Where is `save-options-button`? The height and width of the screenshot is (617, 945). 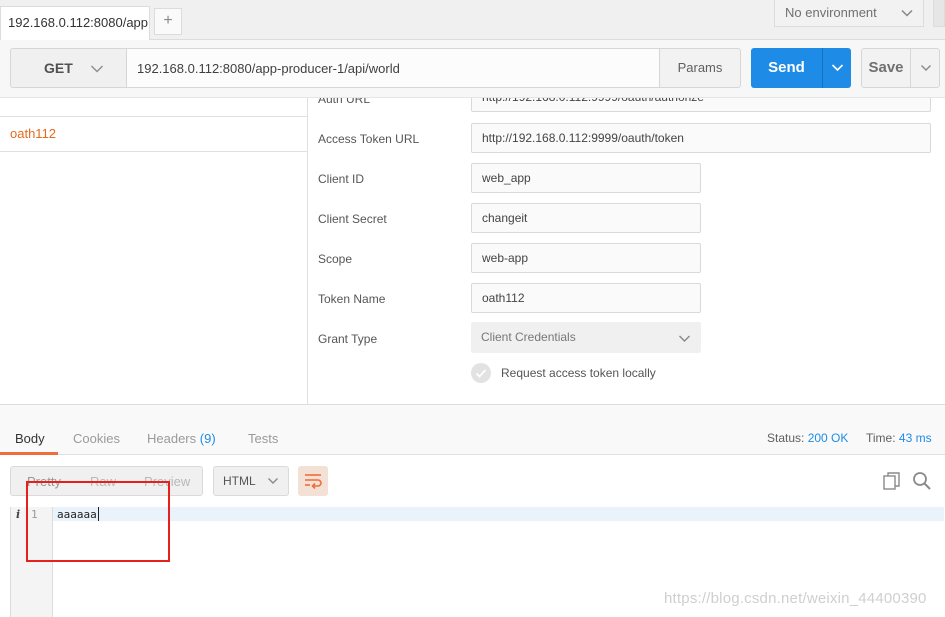
save-options-button is located at coordinates (925, 68).